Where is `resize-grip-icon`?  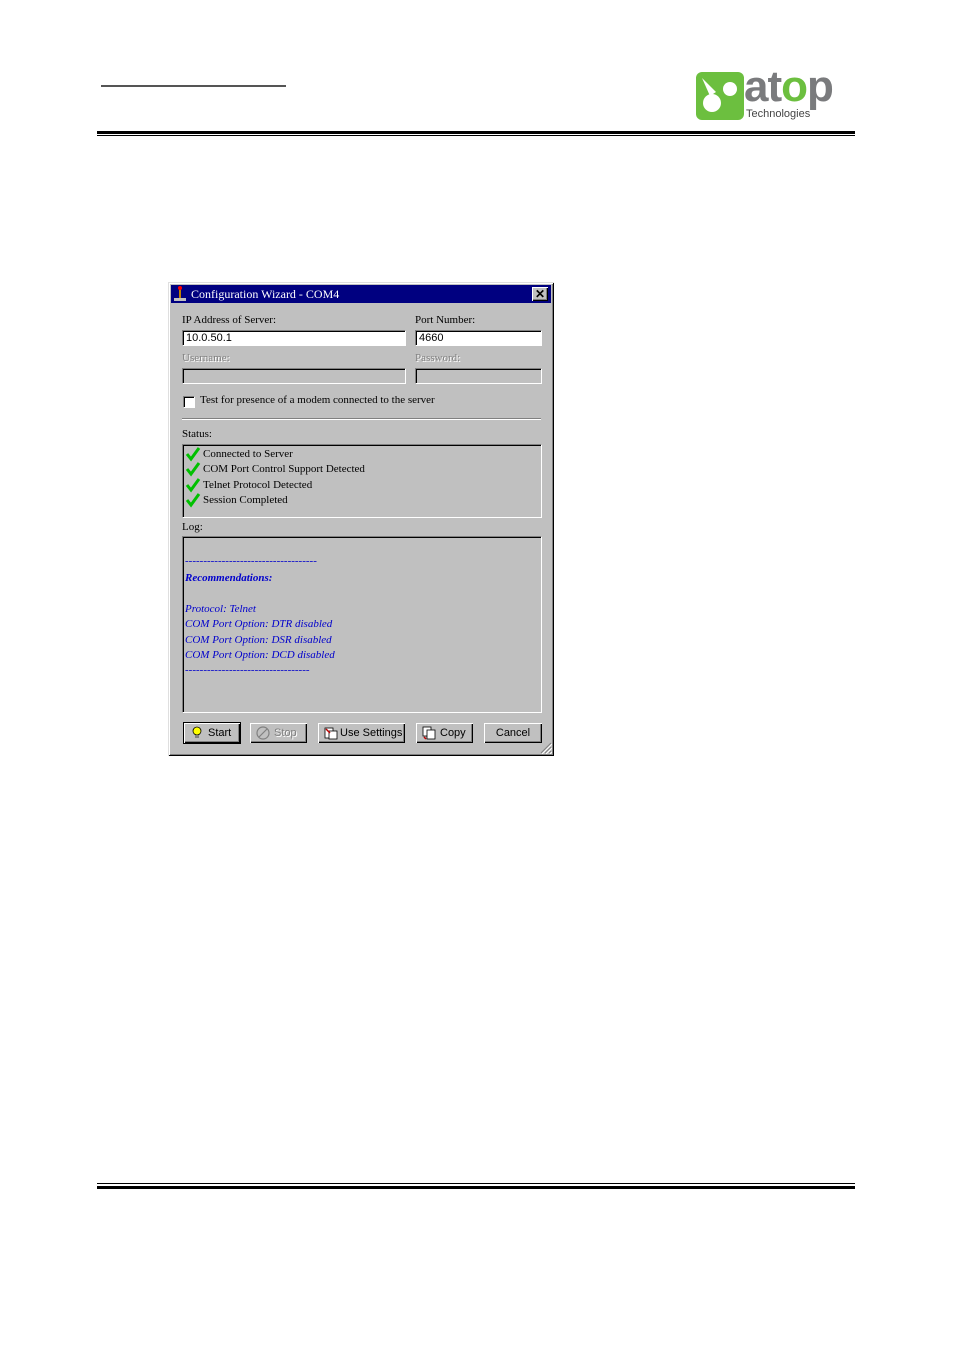
resize-grip-icon is located at coordinates (546, 748).